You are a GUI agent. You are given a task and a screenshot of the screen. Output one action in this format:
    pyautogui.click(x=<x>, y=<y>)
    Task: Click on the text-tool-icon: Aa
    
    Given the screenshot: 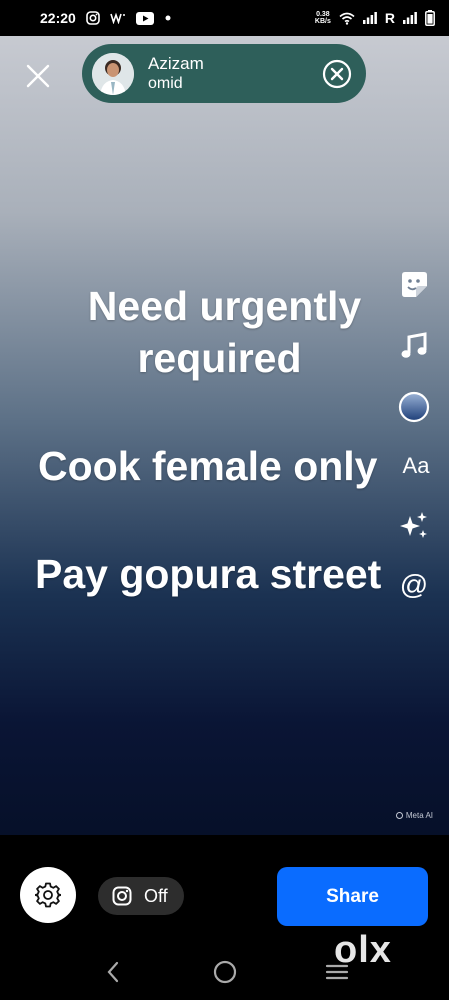 What is the action you would take?
    pyautogui.click(x=416, y=466)
    